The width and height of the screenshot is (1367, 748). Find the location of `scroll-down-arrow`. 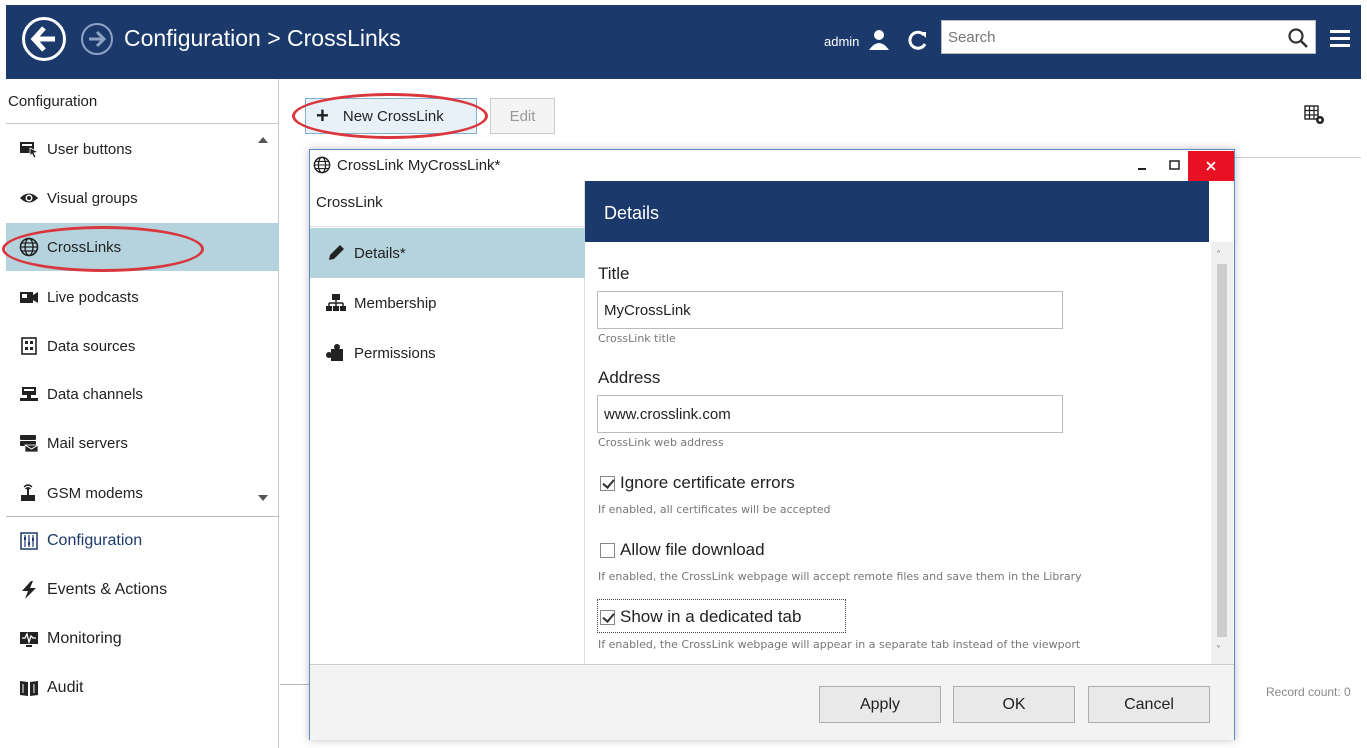

scroll-down-arrow is located at coordinates (263, 498).